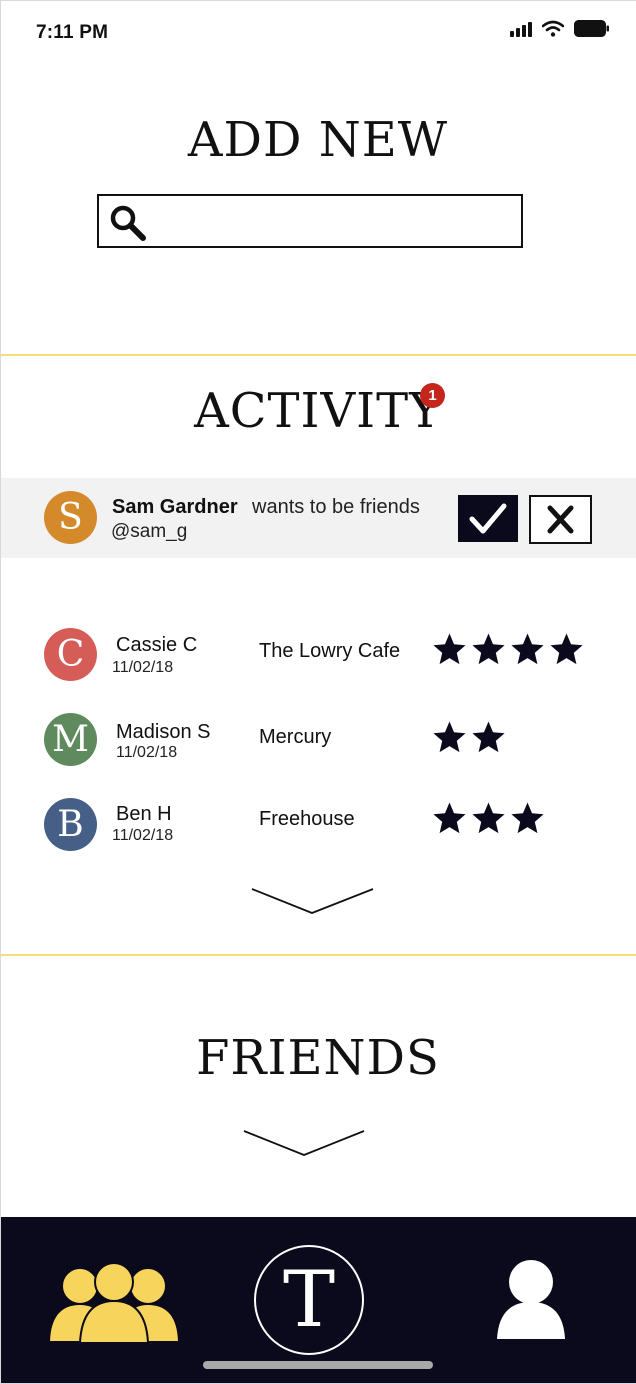  I want to click on row-name: Madison S, so click(163, 732).